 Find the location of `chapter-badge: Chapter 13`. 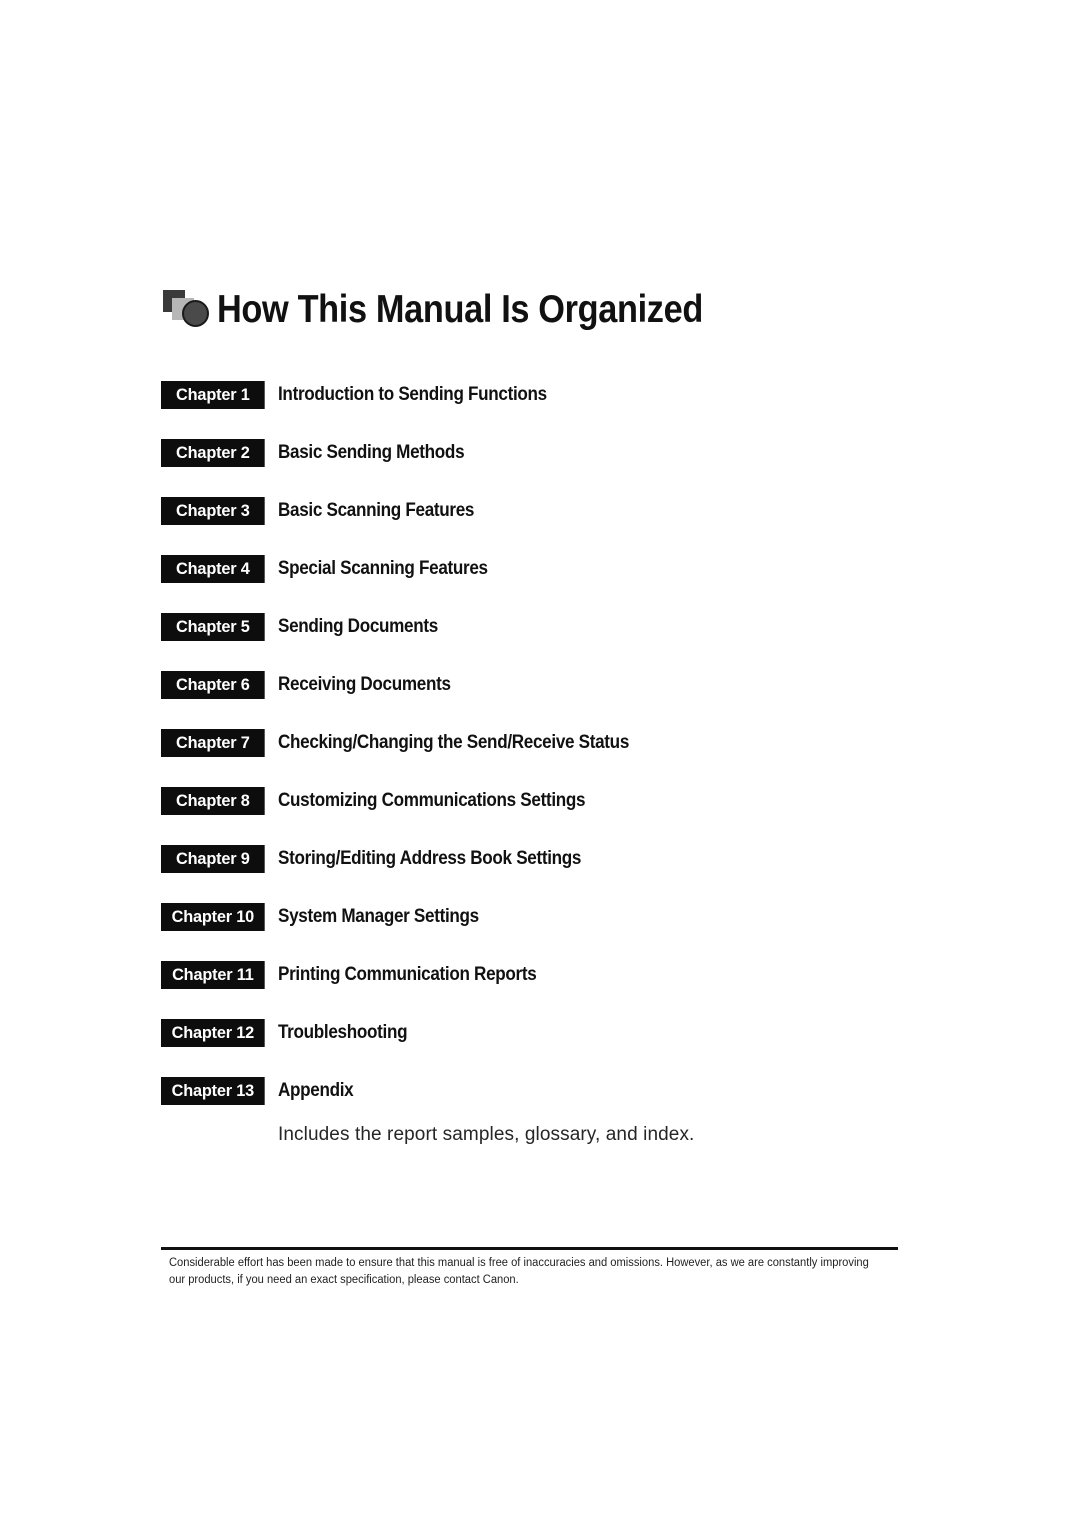

chapter-badge: Chapter 13 is located at coordinates (213, 1091).